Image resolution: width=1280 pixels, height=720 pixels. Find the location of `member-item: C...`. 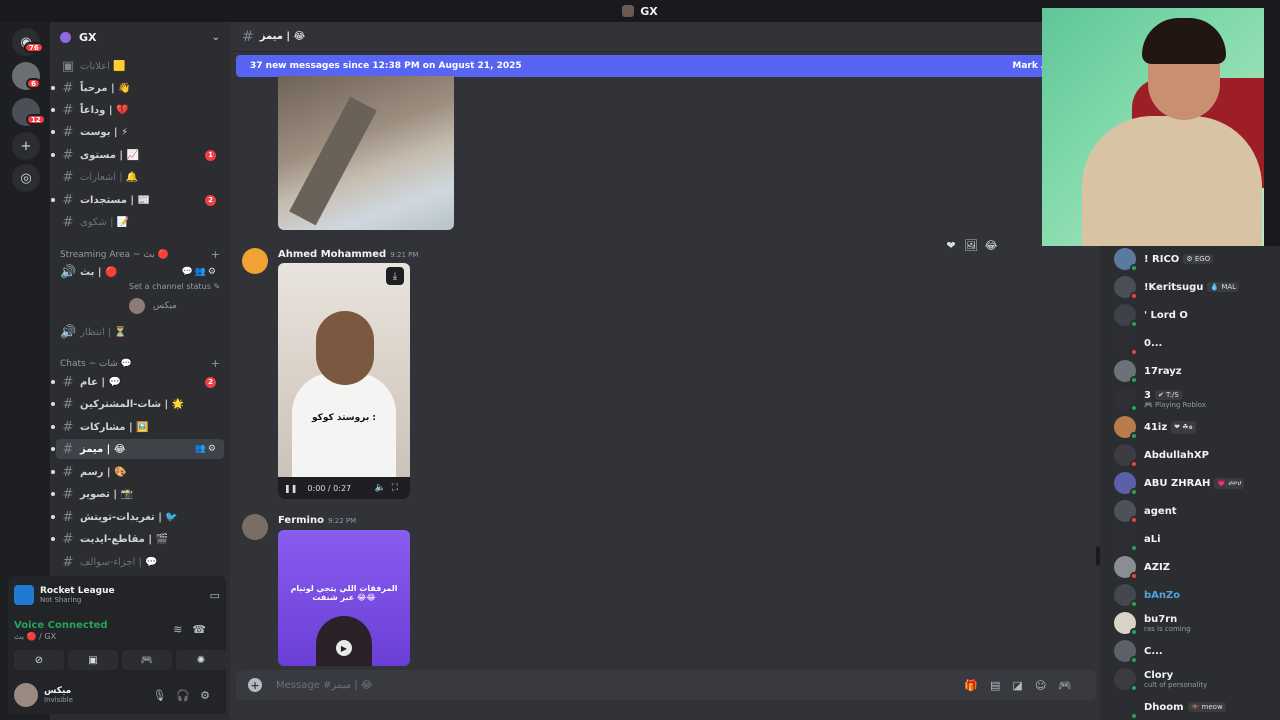

member-item: C... is located at coordinates (1197, 651).